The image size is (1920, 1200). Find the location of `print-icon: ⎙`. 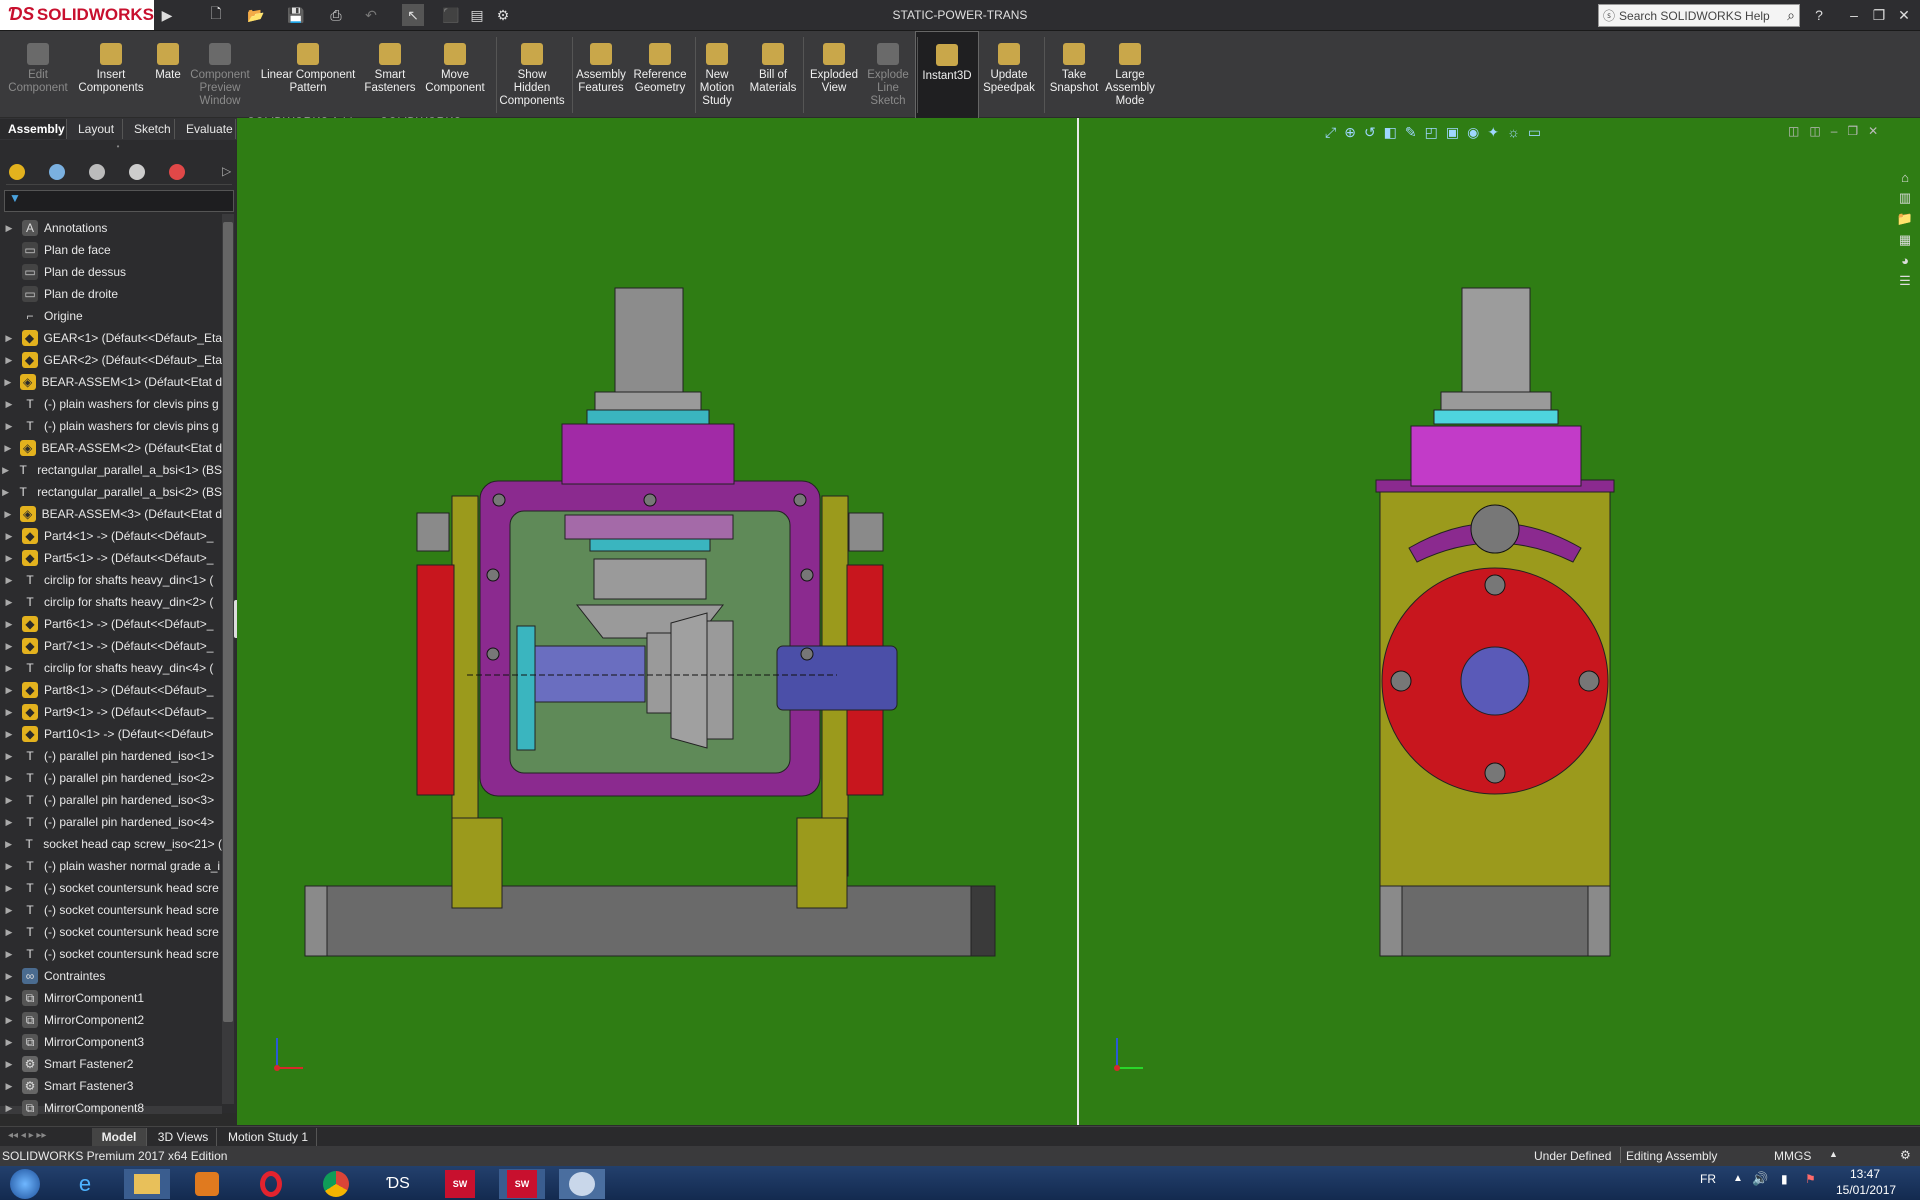

print-icon: ⎙ is located at coordinates (336, 15).